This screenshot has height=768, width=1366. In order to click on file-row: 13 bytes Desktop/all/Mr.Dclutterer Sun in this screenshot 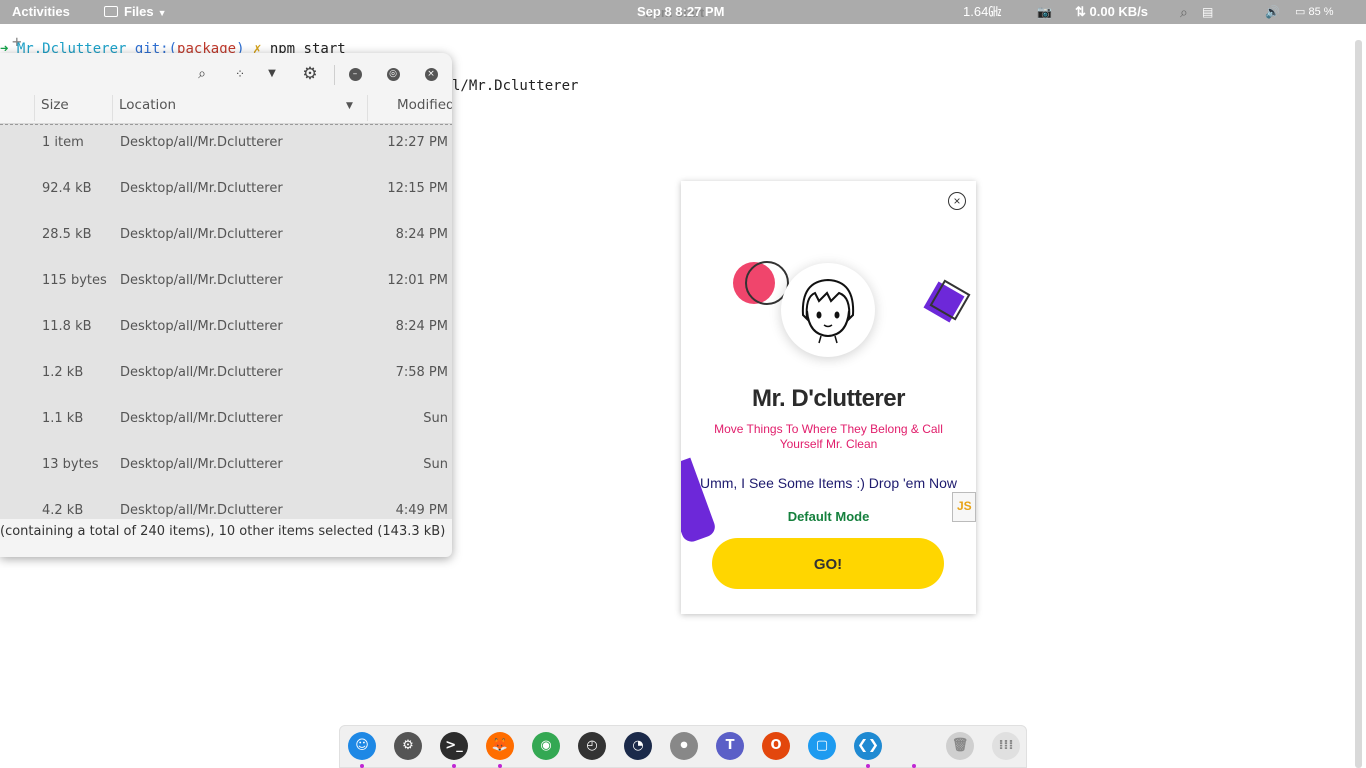, I will do `click(226, 470)`.